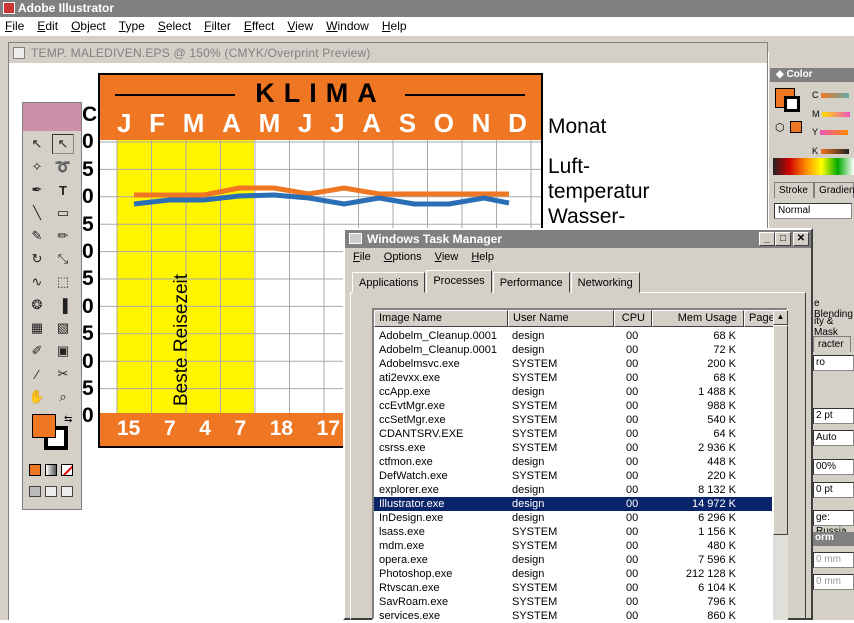 The image size is (854, 623). Describe the element at coordinates (573, 602) in the screenshot. I see `process-row: SavRoam.exe SYSTEM 00 796 K` at that location.